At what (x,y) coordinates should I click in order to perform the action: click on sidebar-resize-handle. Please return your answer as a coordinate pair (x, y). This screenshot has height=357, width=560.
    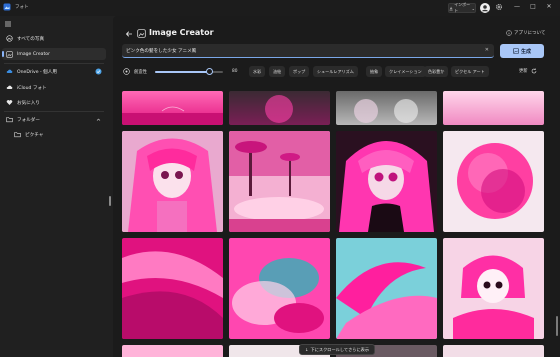
    Looking at the image, I should click on (110, 201).